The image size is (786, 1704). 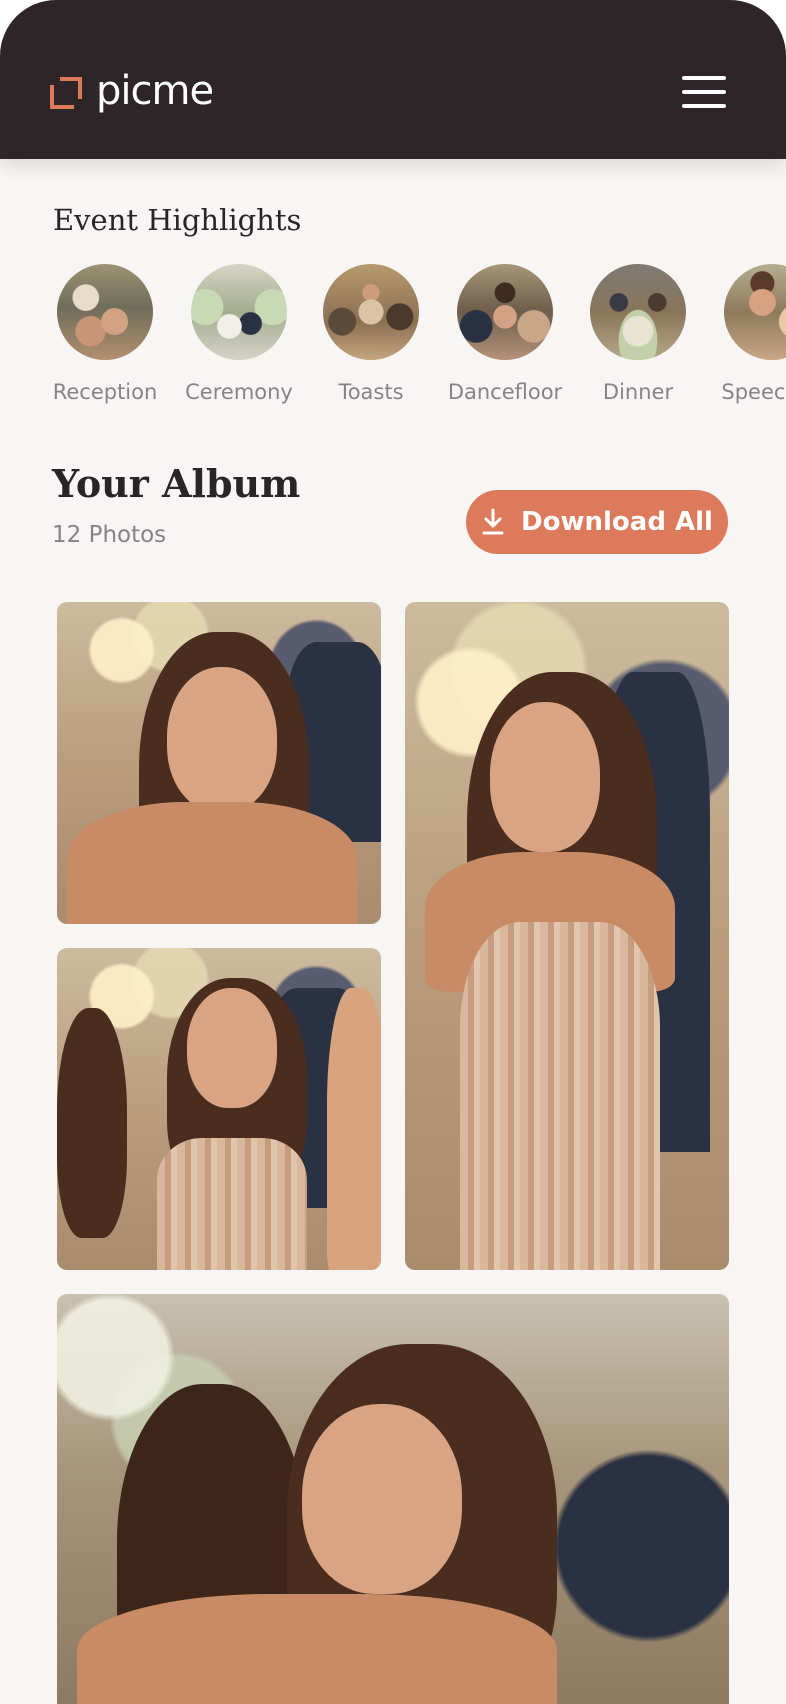 I want to click on highlight-dinner: Dinner, so click(x=638, y=334).